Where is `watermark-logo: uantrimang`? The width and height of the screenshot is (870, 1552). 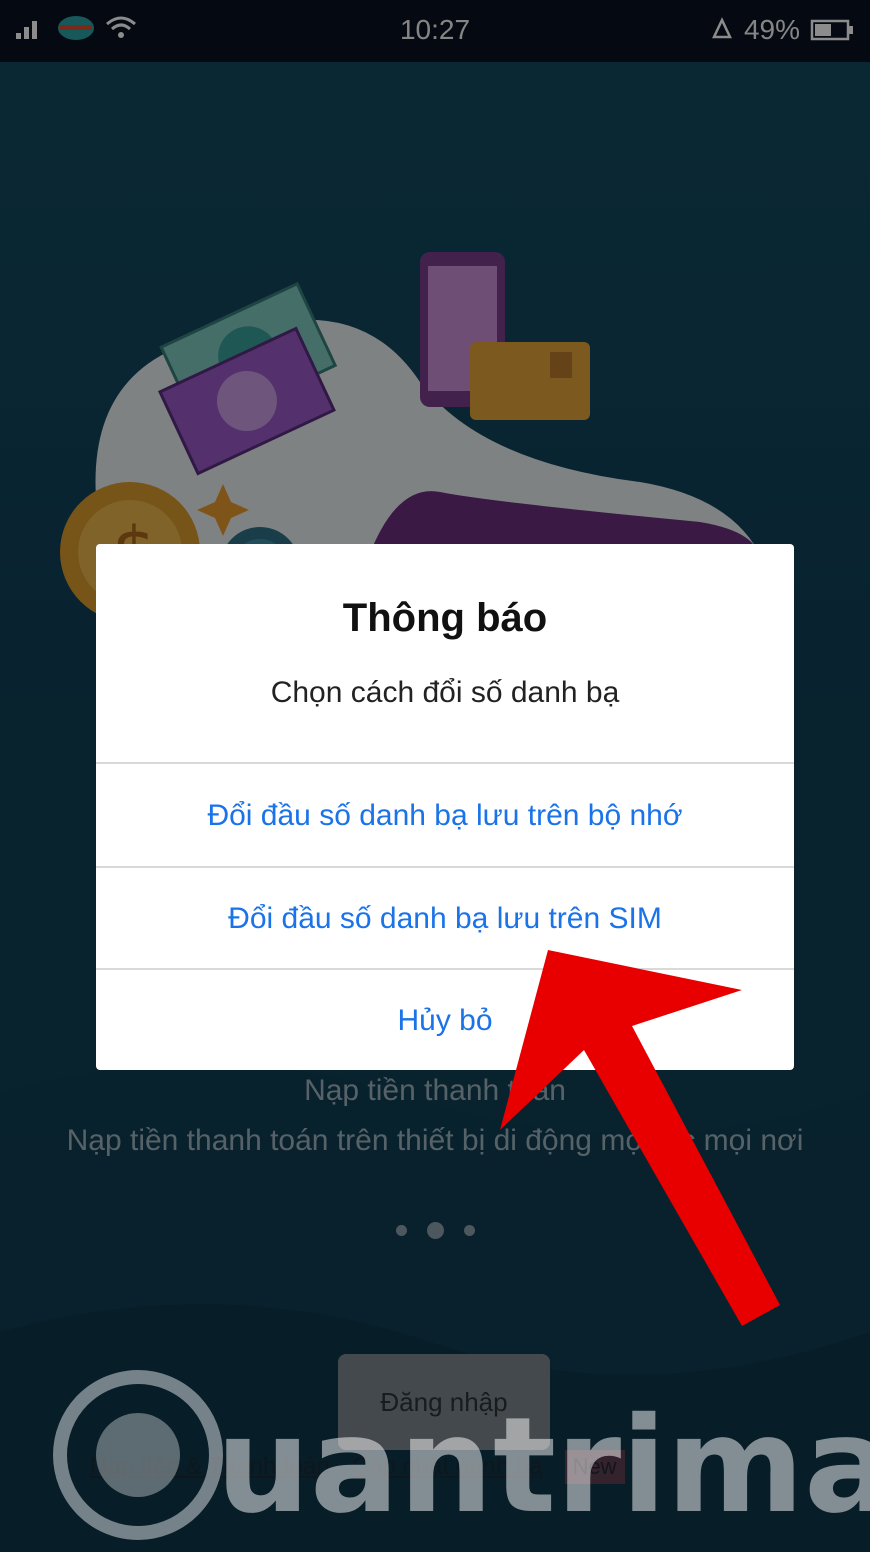 watermark-logo: uantrimang is located at coordinates (461, 1456).